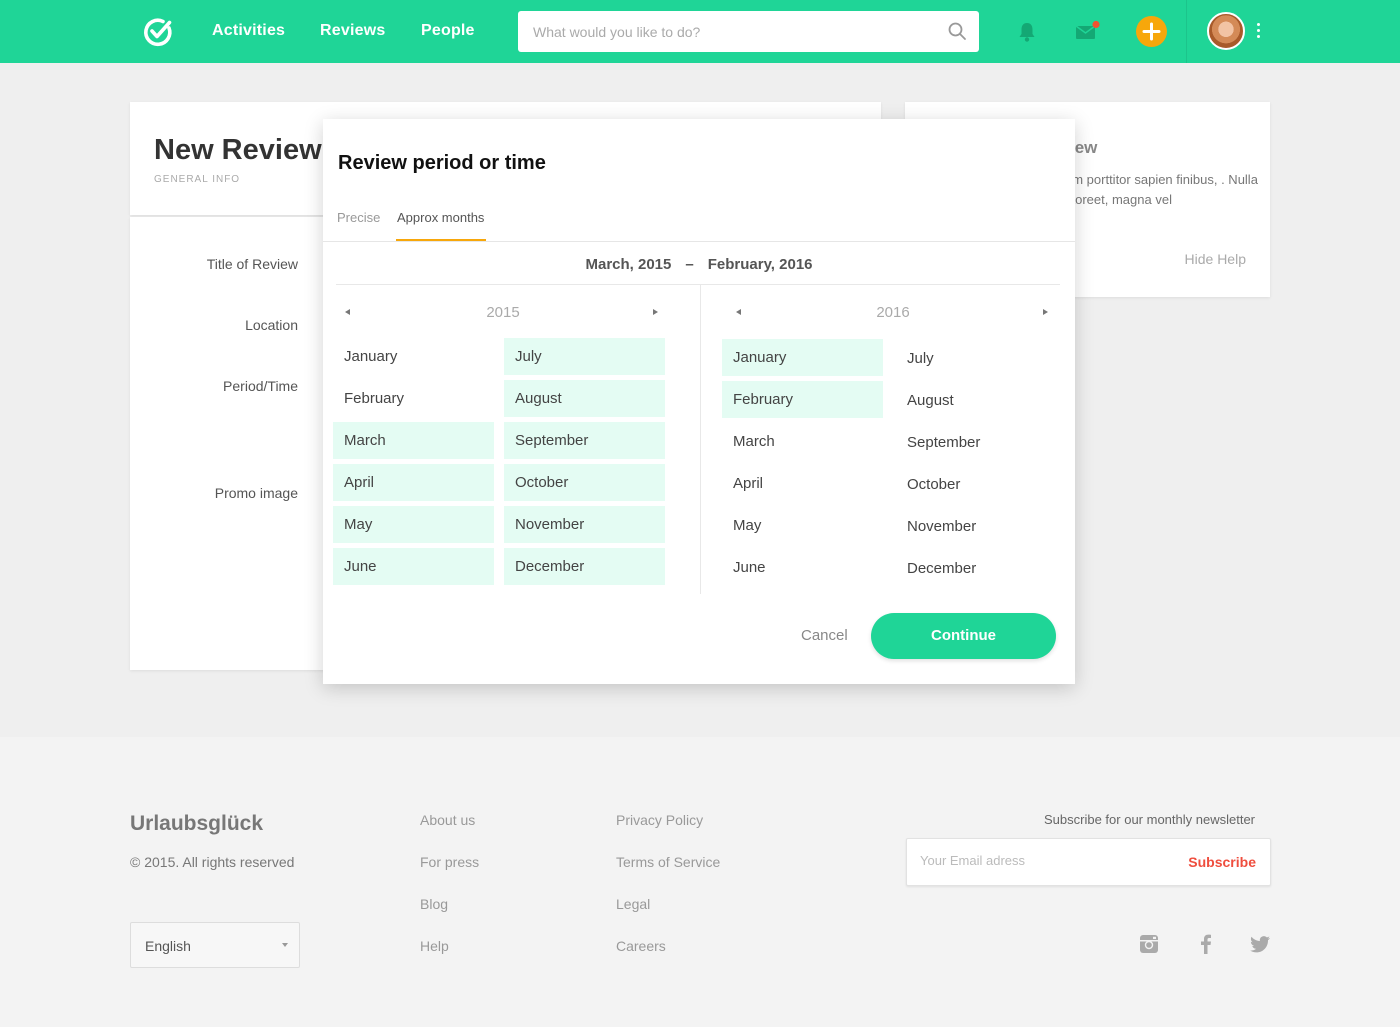  I want to click on nav-people: People, so click(448, 31).